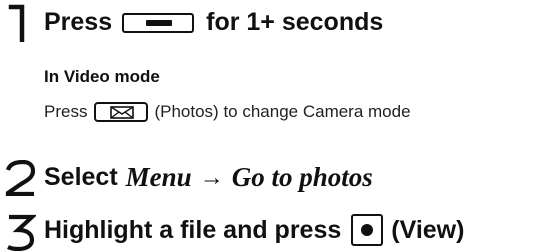  Describe the element at coordinates (81, 177) in the screenshot. I see `step-2-text-before: Select` at that location.